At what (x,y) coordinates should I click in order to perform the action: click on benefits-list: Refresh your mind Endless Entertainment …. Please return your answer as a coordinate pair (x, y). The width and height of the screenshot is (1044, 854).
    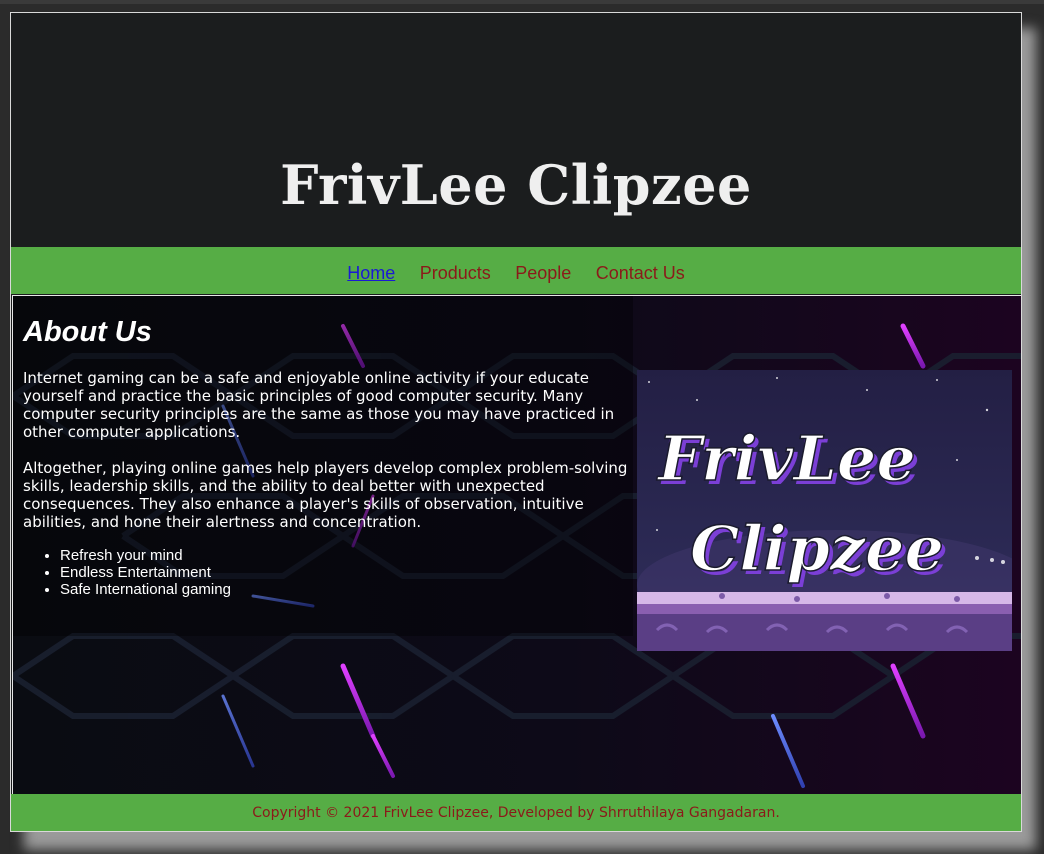
    Looking at the image, I should click on (328, 572).